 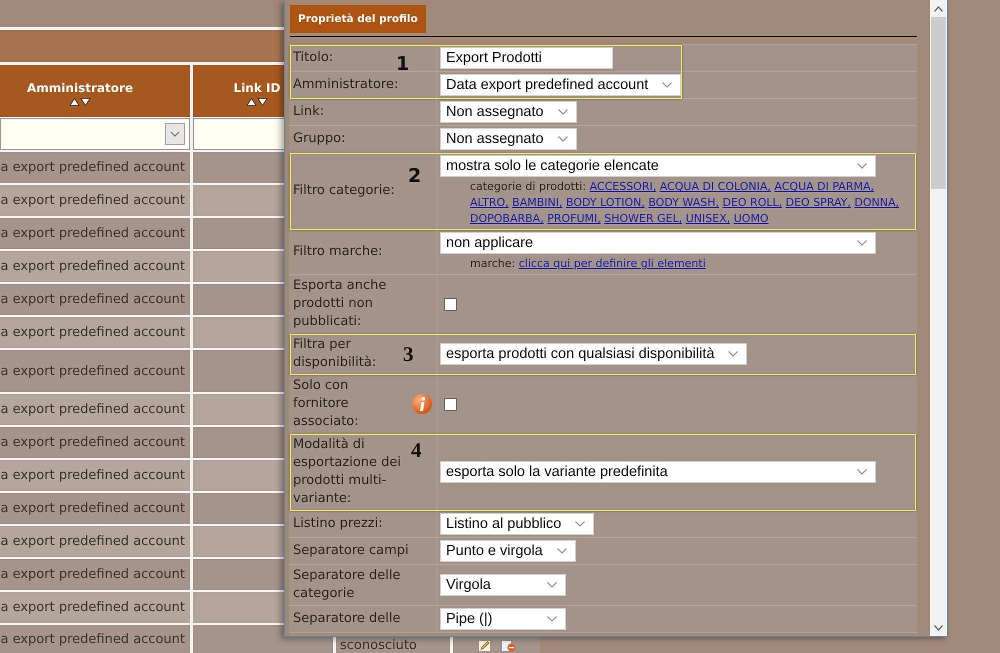 What do you see at coordinates (347, 585) in the screenshot?
I see `field-label: Separatore delle categorie` at bounding box center [347, 585].